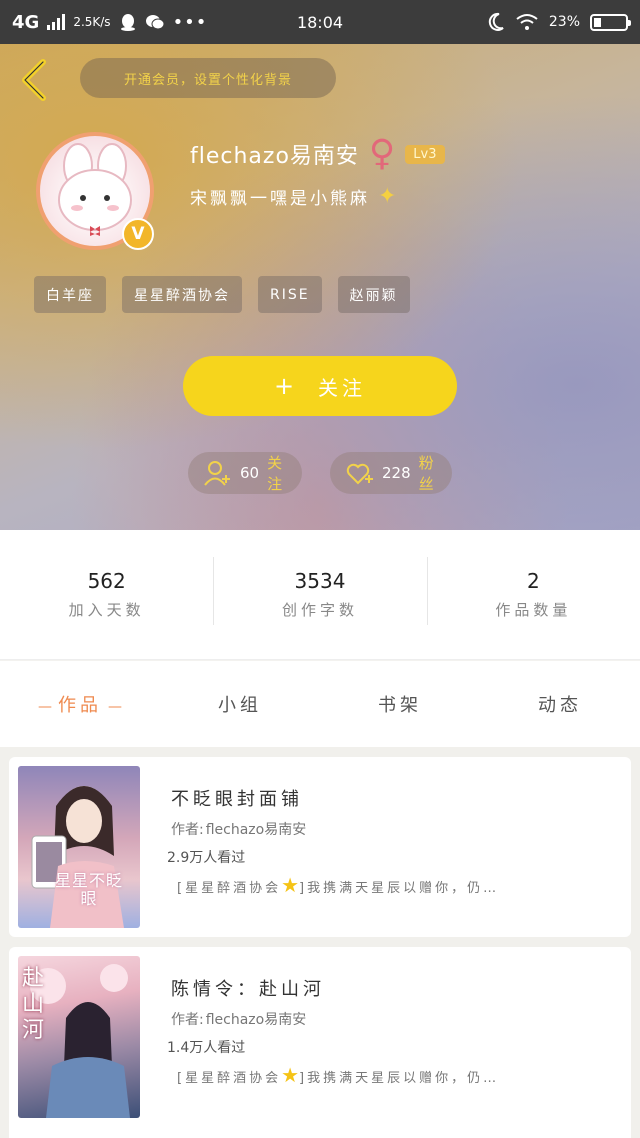 This screenshot has width=640, height=1138. Describe the element at coordinates (155, 22) in the screenshot. I see `wechat-icon` at that location.